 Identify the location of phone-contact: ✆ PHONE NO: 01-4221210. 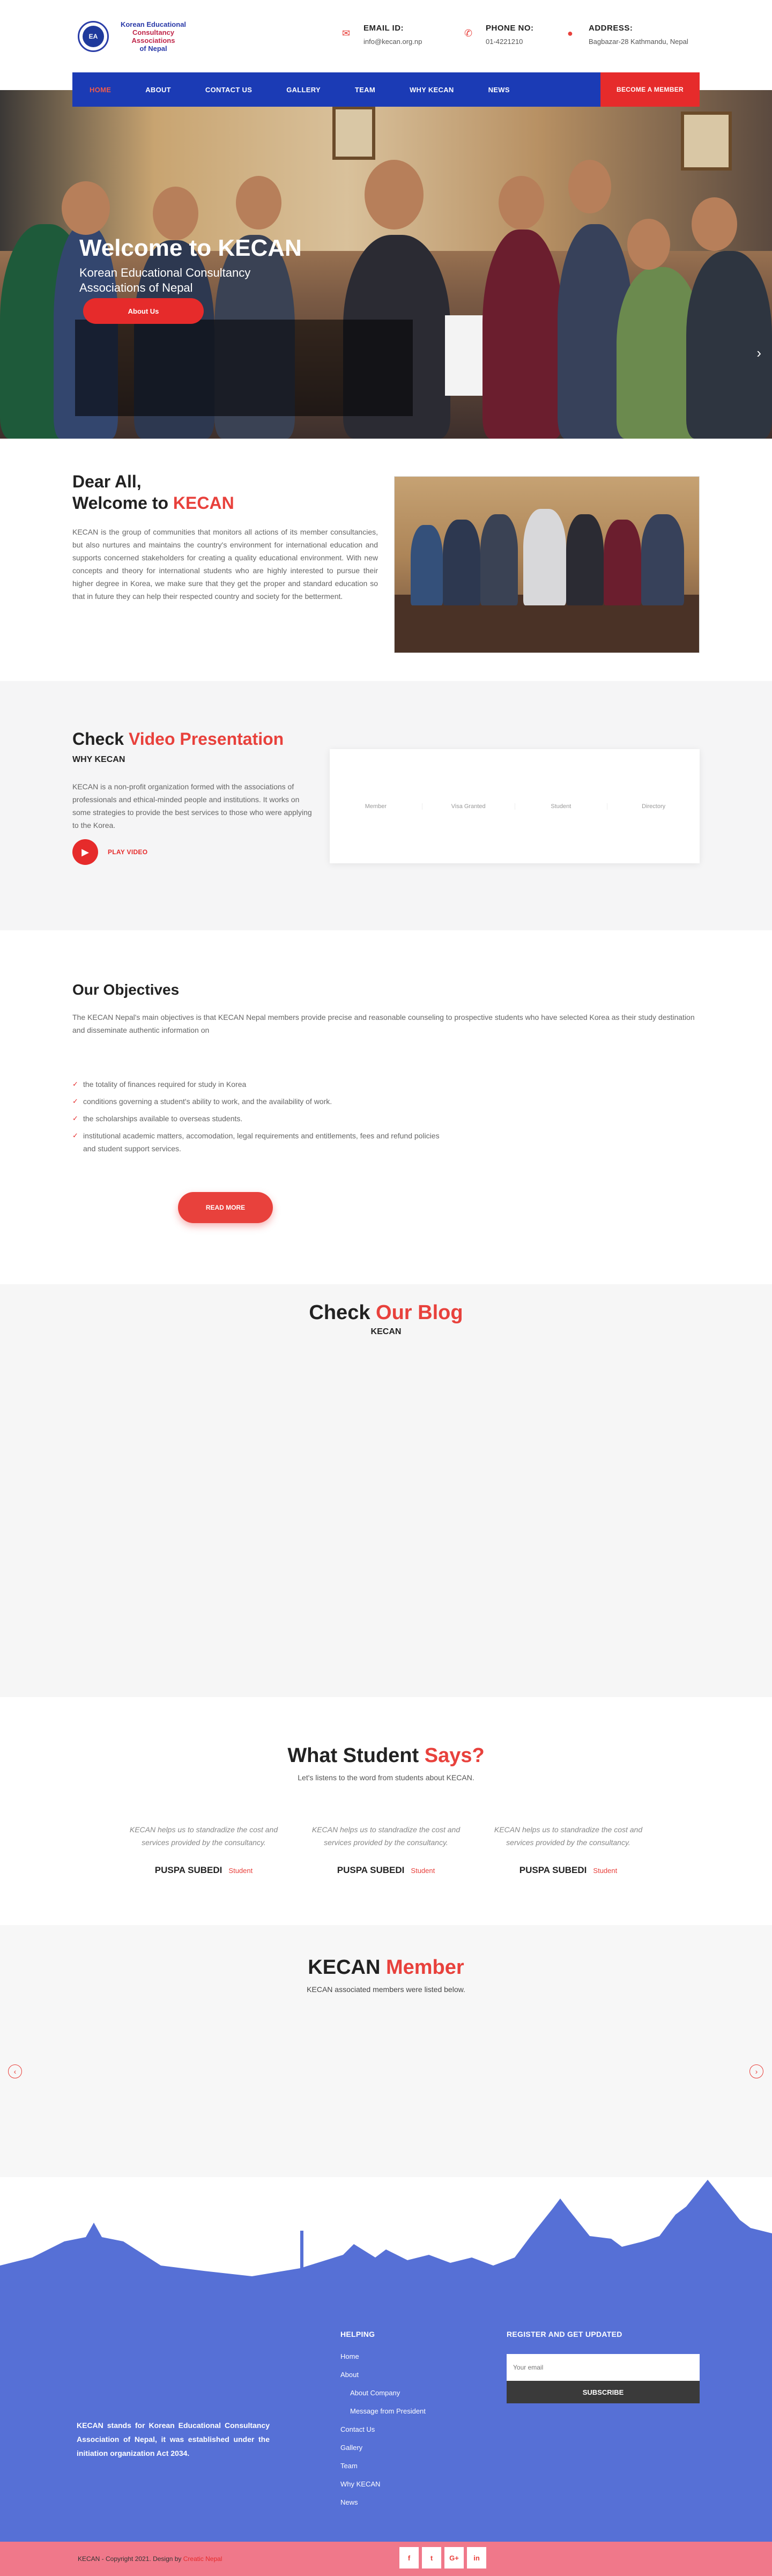
(499, 35).